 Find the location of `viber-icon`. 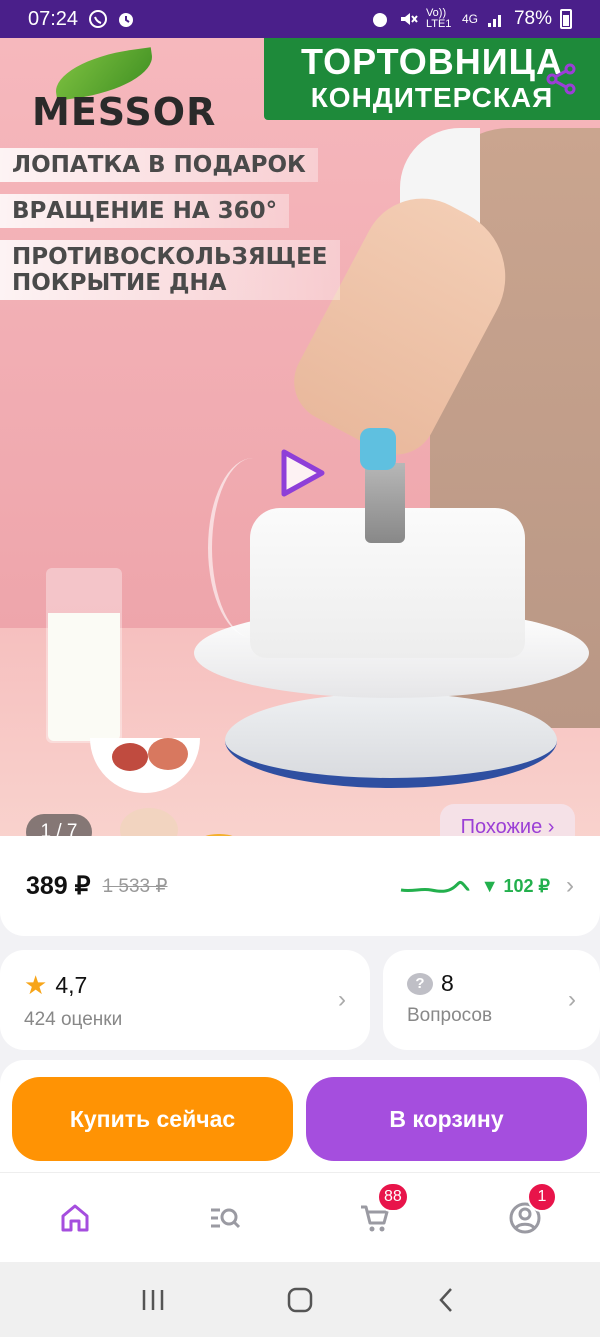

viber-icon is located at coordinates (98, 19).